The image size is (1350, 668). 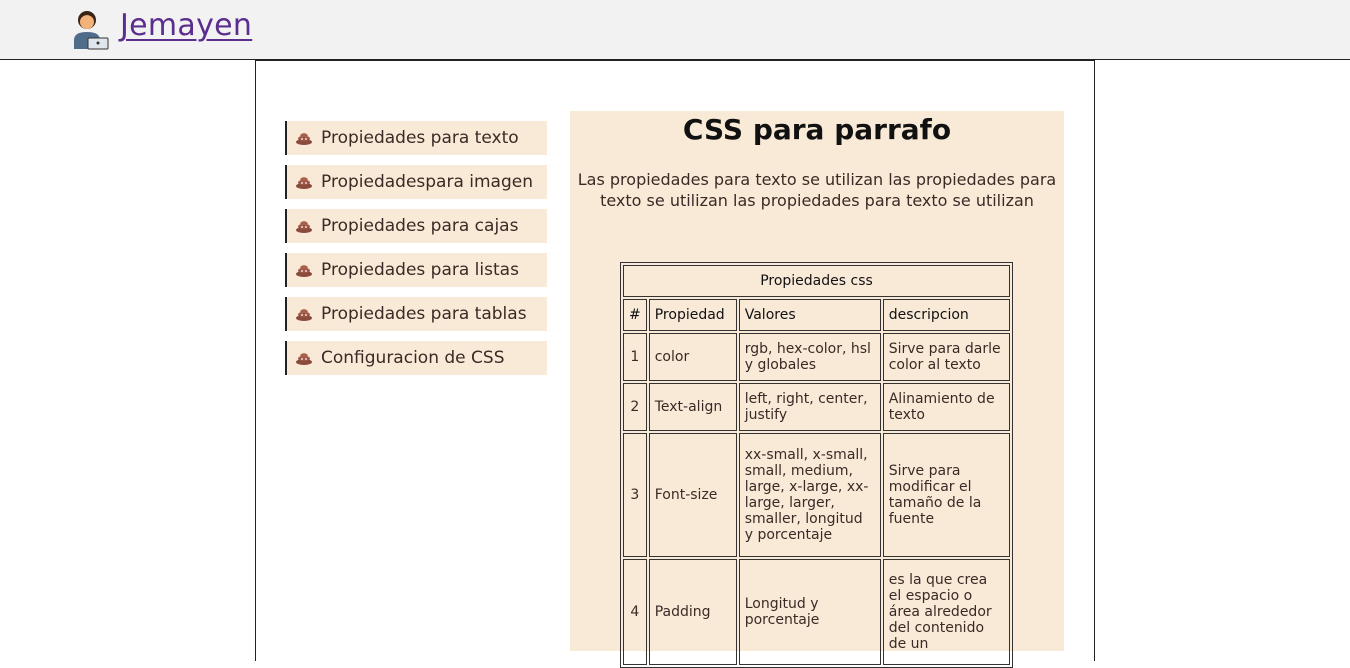 I want to click on sidebar-item-imagen: Propiedadespara imagen, so click(x=416, y=182).